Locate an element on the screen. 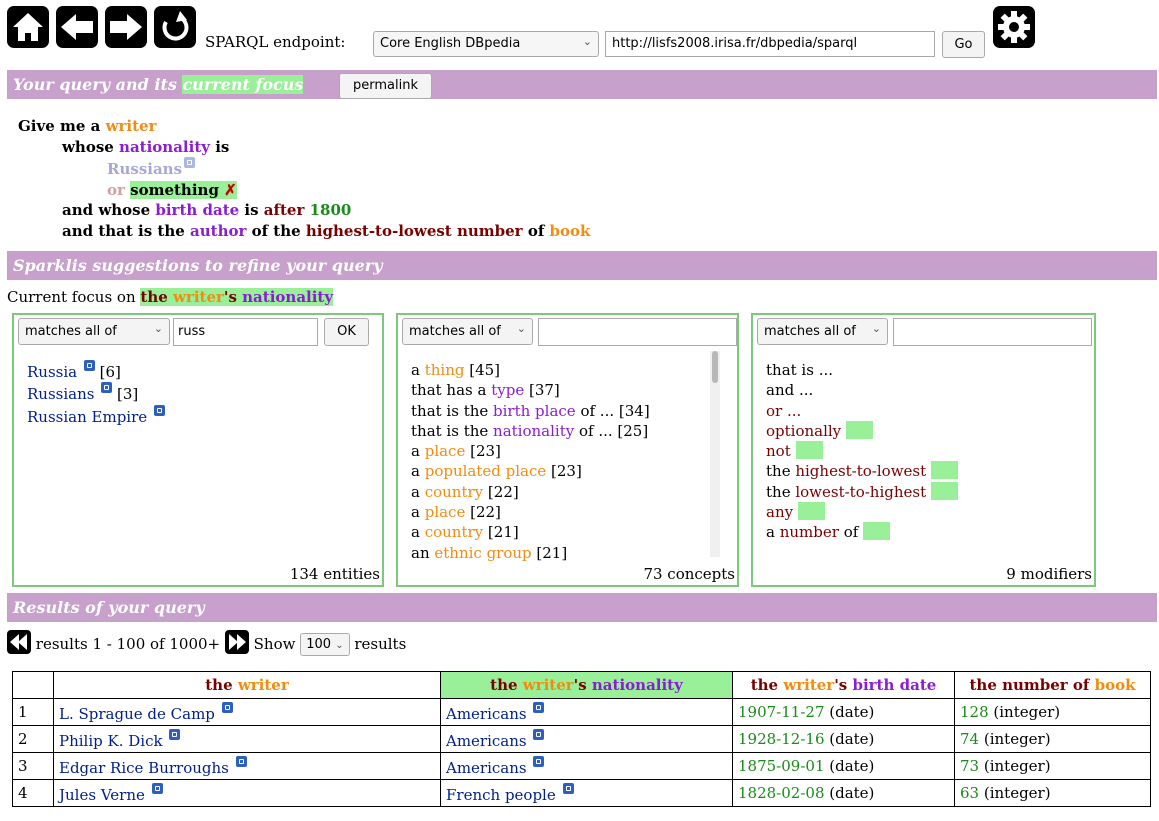 The height and width of the screenshot is (821, 1159). home-icon is located at coordinates (28, 27).